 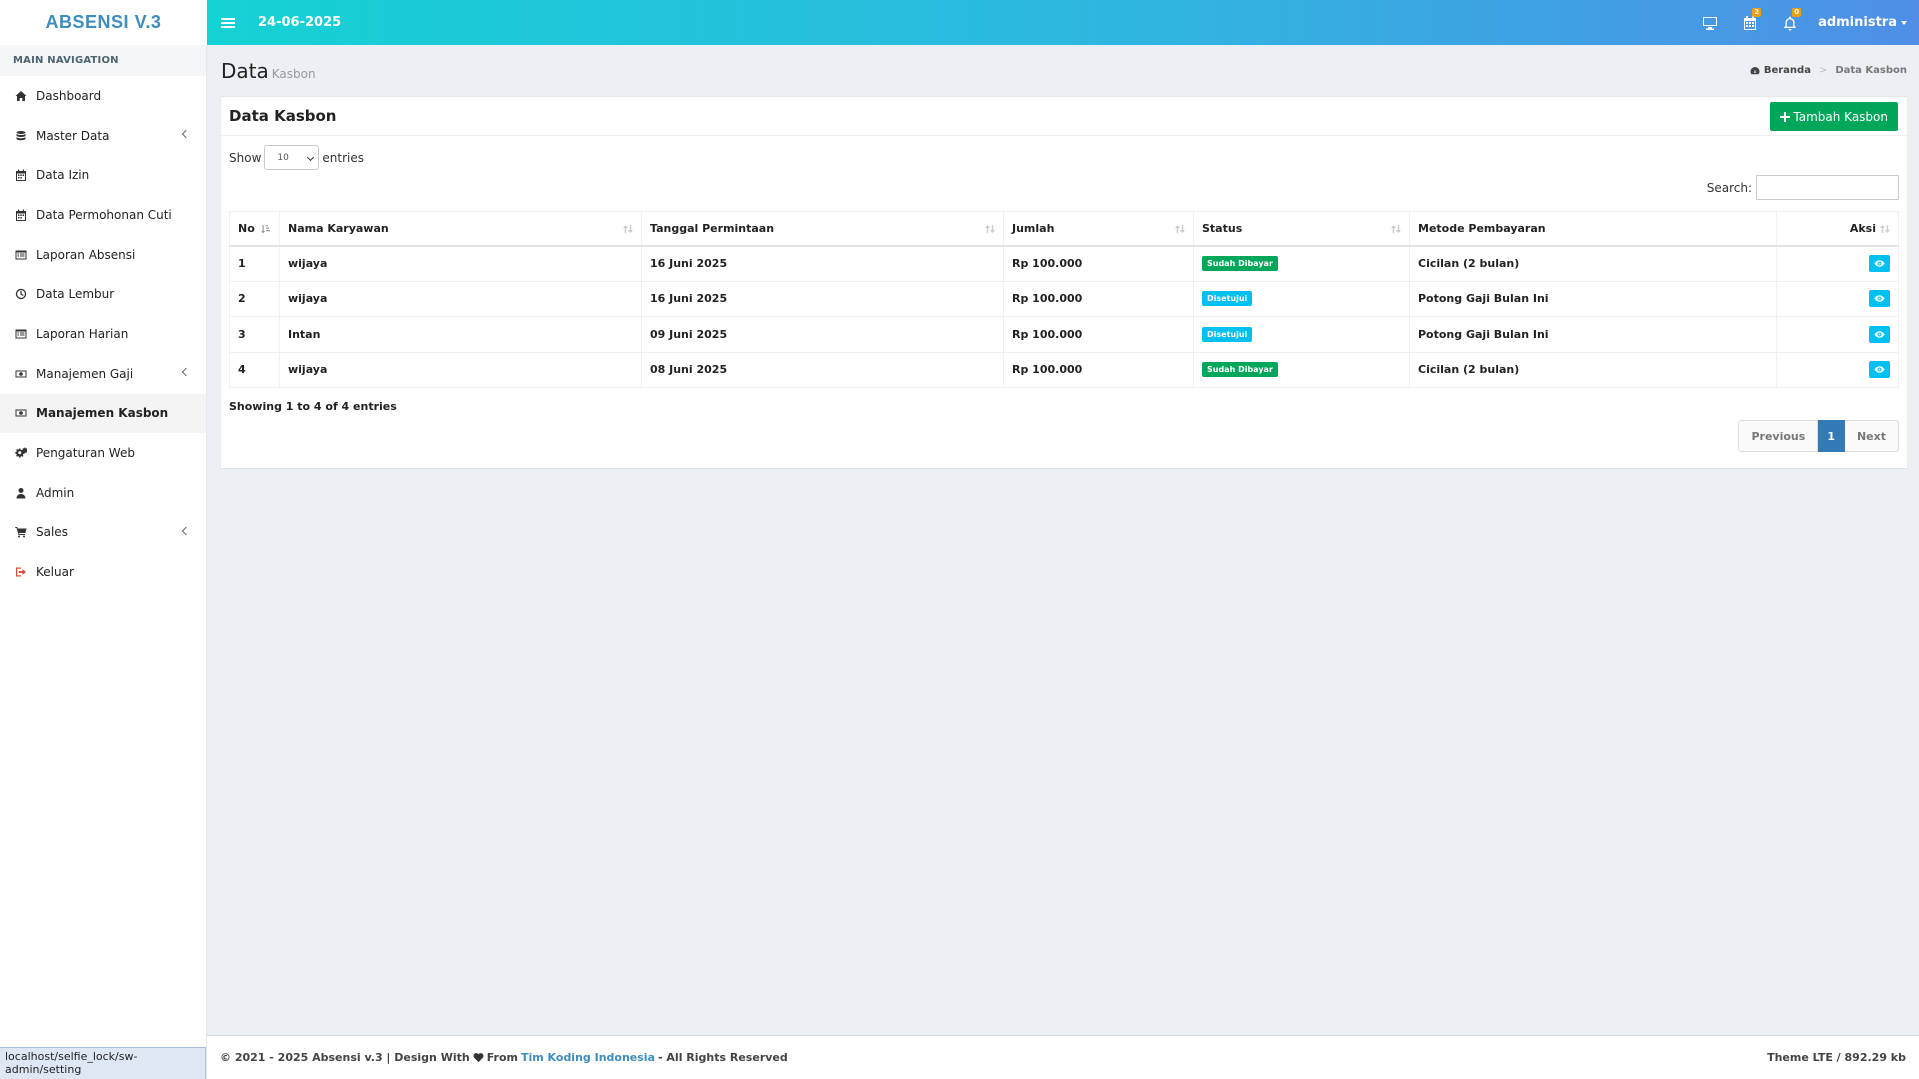 What do you see at coordinates (103, 533) in the screenshot?
I see `sidebar-item-sales: Sales` at bounding box center [103, 533].